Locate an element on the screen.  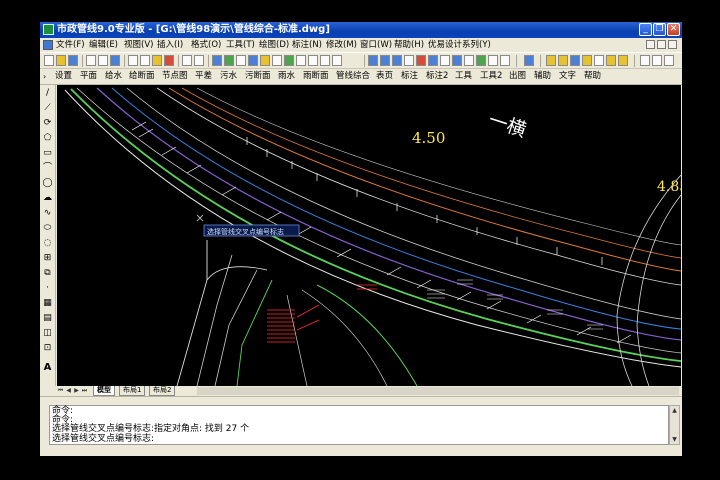
layer-freeze-icon is located at coordinates (563, 60).